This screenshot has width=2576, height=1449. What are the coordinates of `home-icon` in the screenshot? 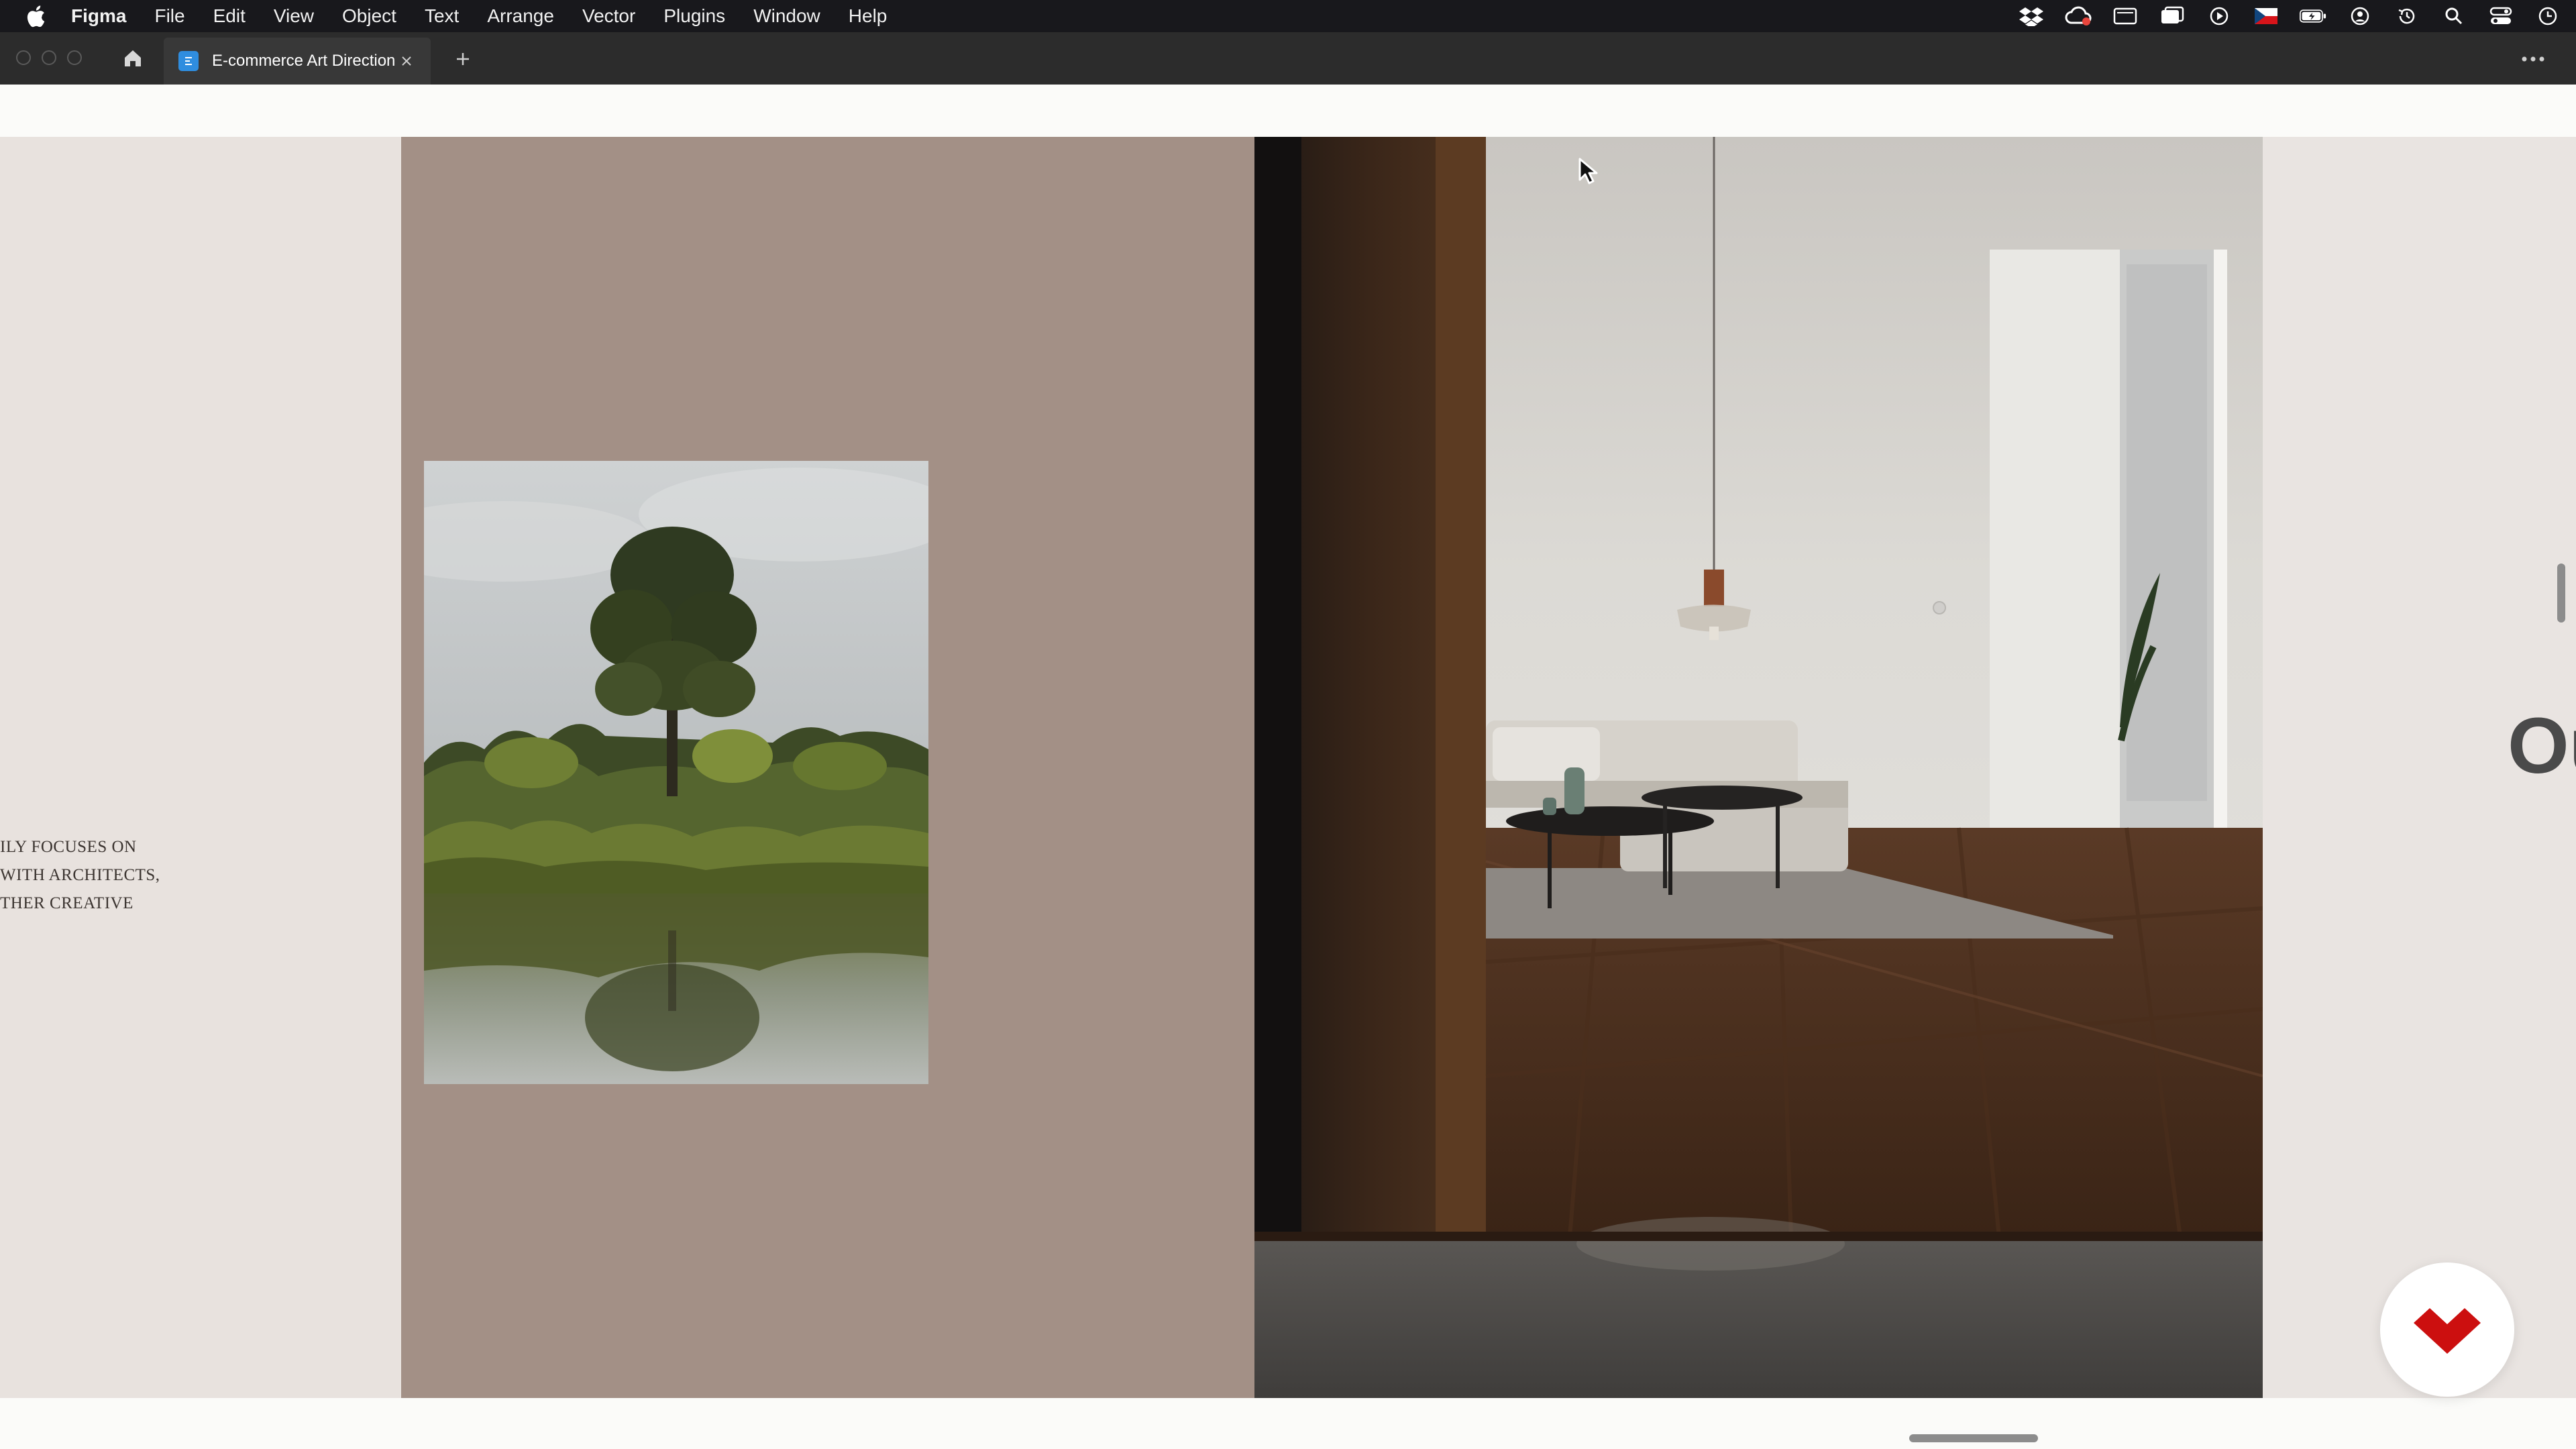 It's located at (133, 58).